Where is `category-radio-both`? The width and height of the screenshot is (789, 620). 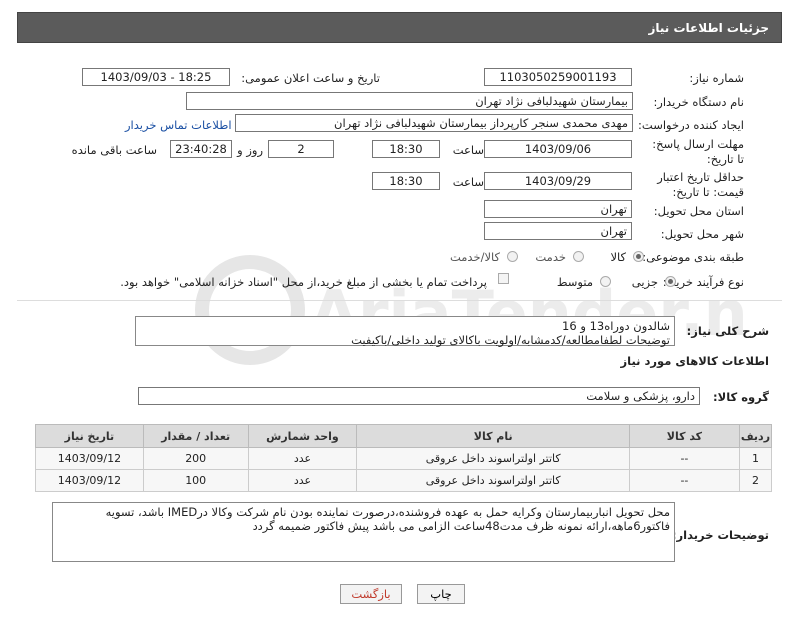
category-radio-both is located at coordinates (512, 256).